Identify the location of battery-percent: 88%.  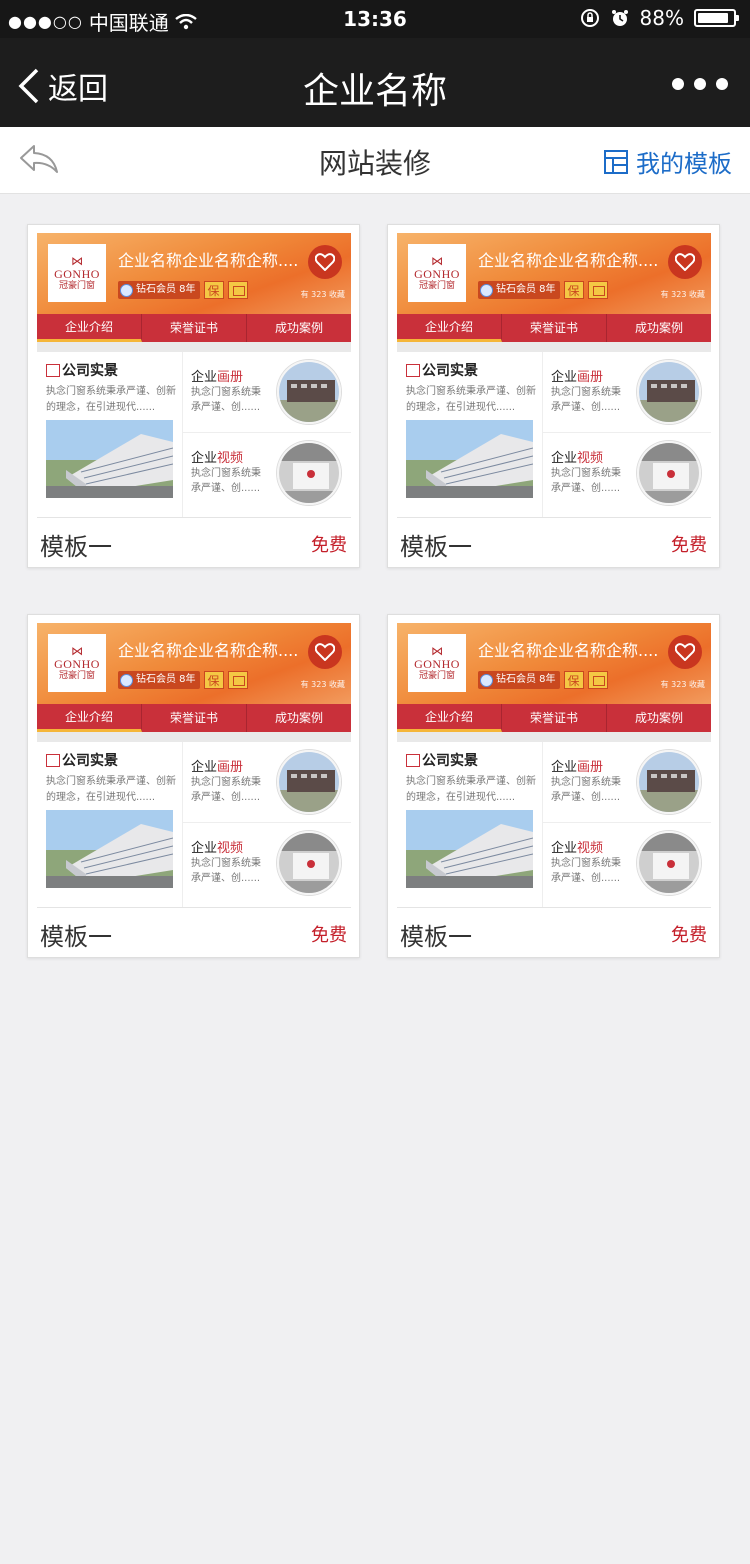
(661, 18).